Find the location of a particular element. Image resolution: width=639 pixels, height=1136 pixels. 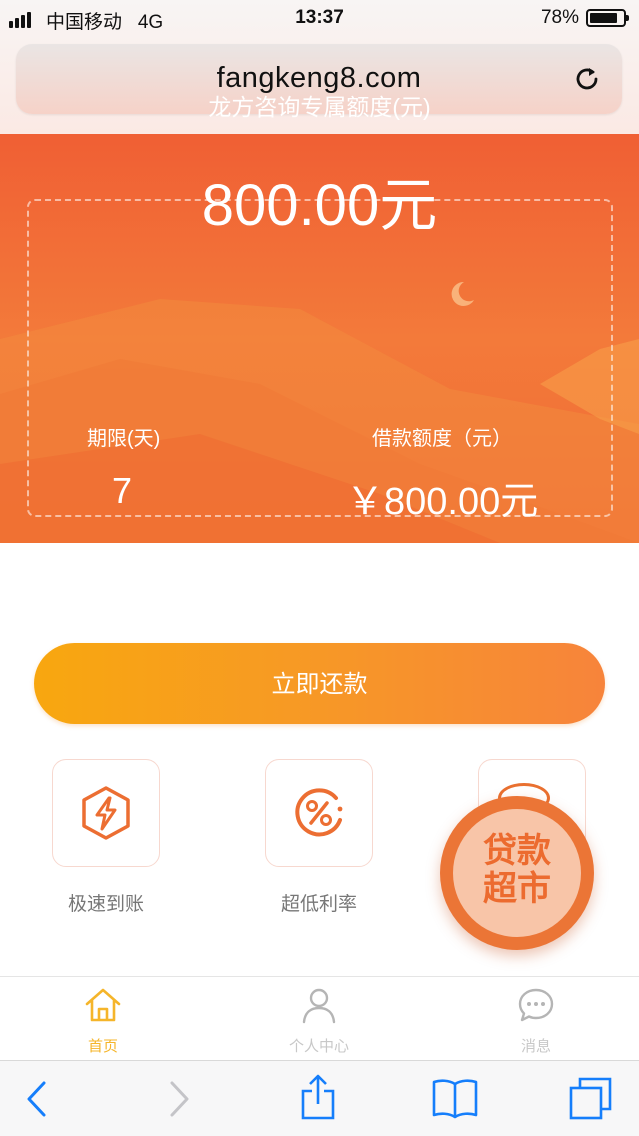

share-icon is located at coordinates (318, 1097).